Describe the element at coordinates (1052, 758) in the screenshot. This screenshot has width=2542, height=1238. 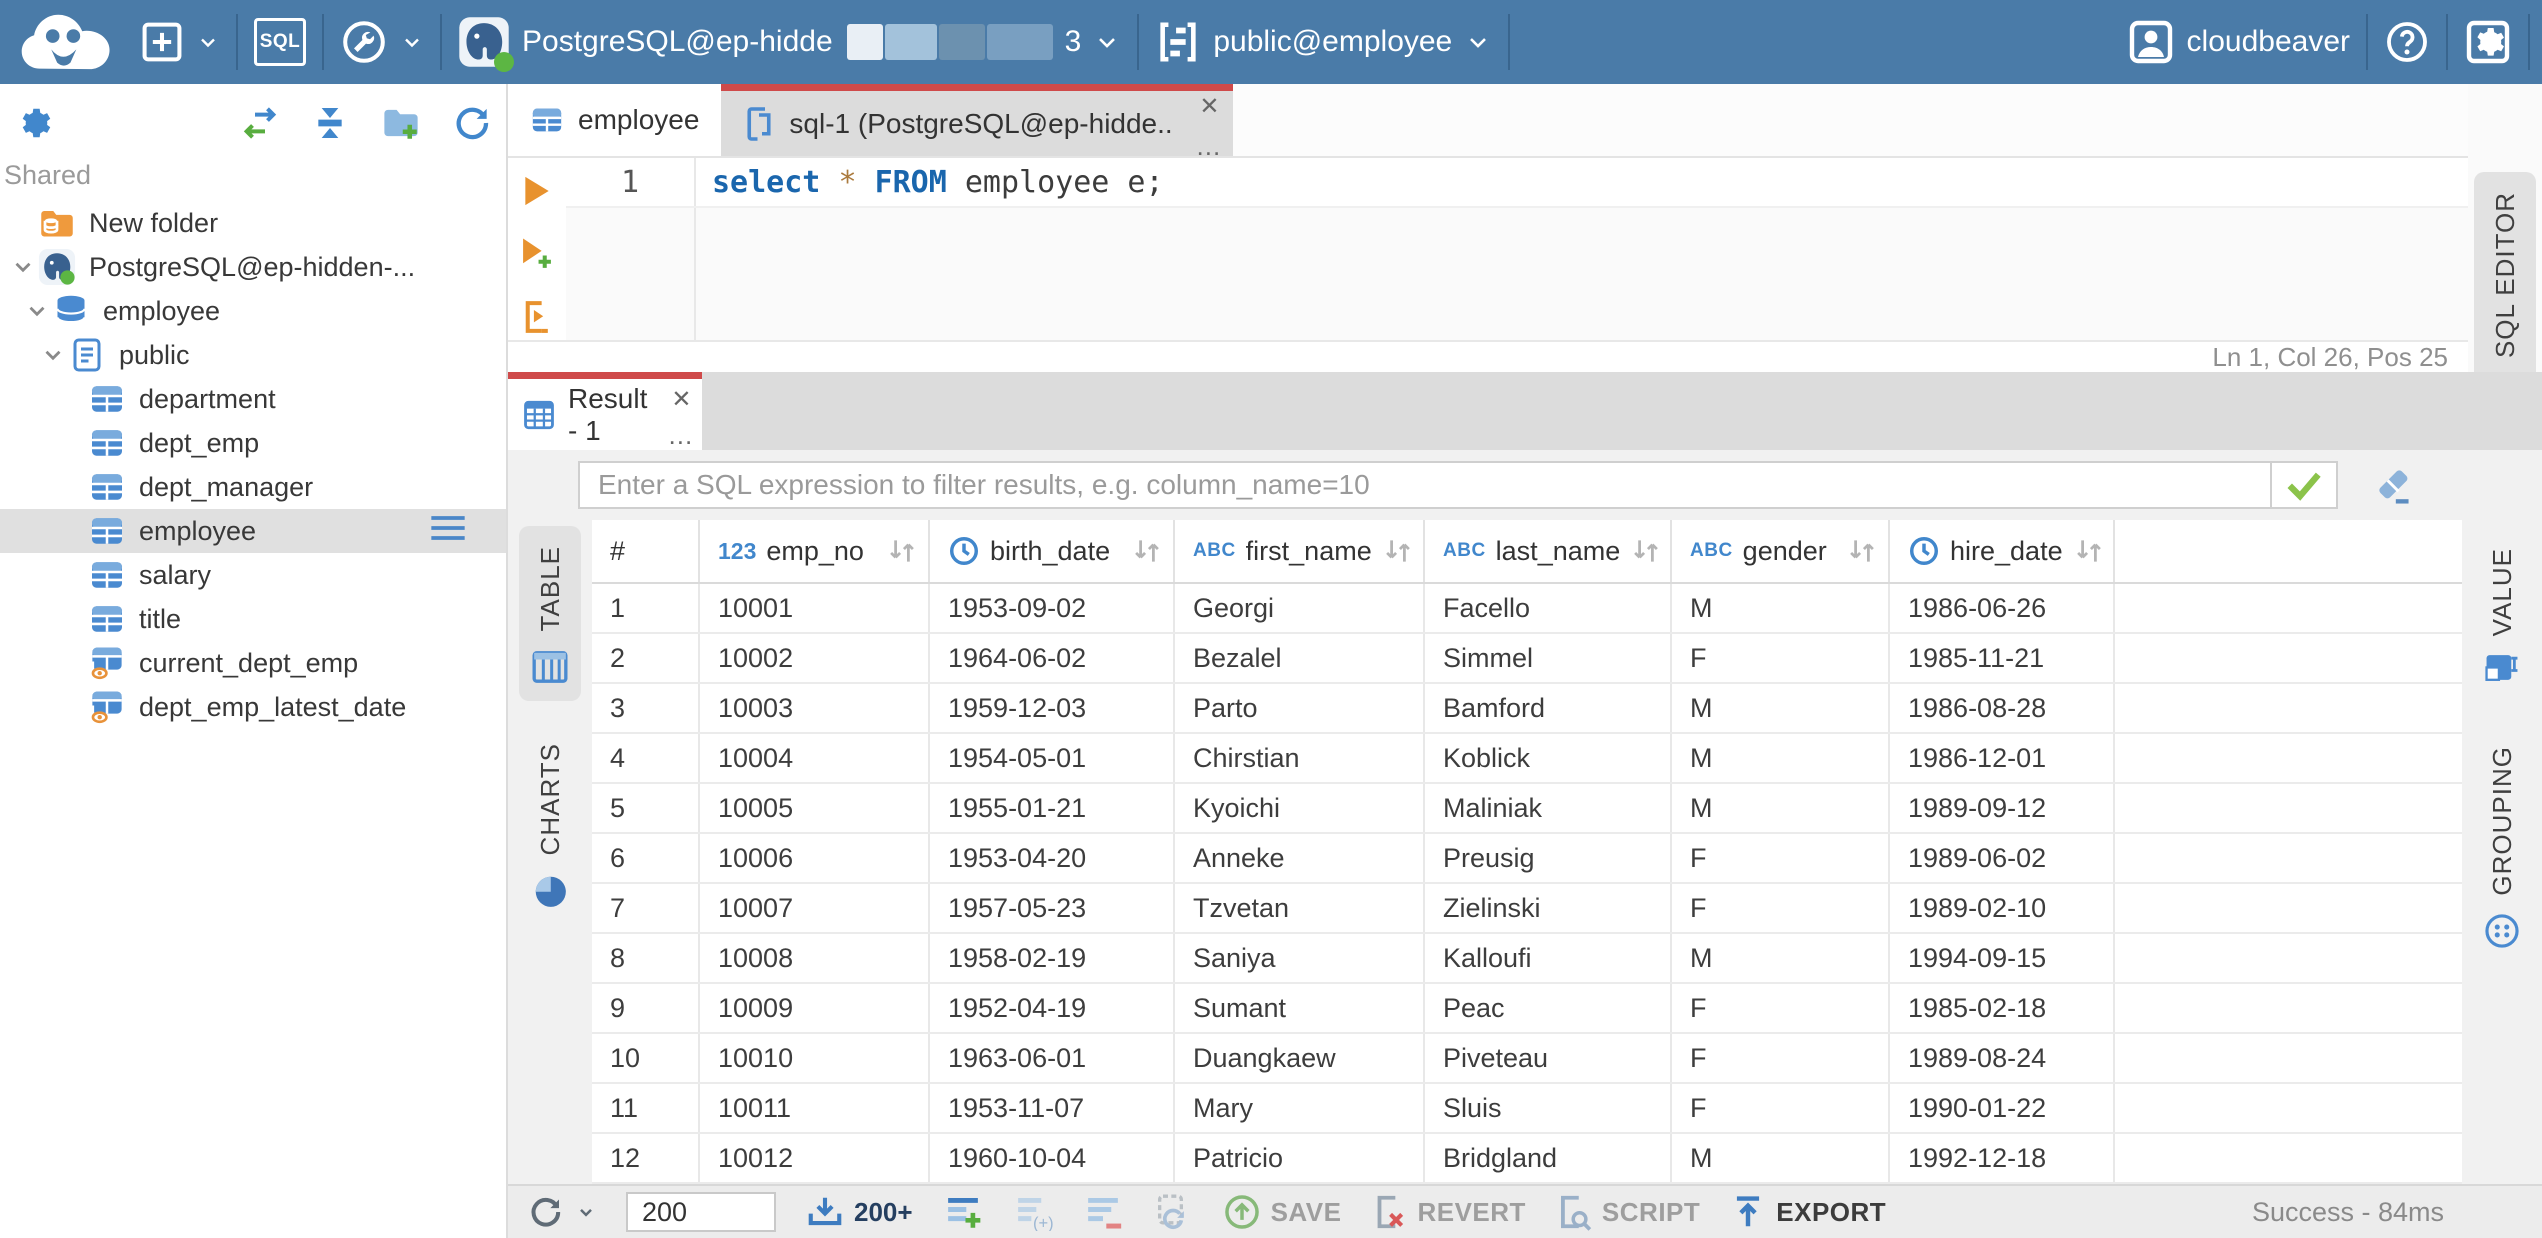
I see `grid-cell-birth_date: 1954-05-01` at that location.